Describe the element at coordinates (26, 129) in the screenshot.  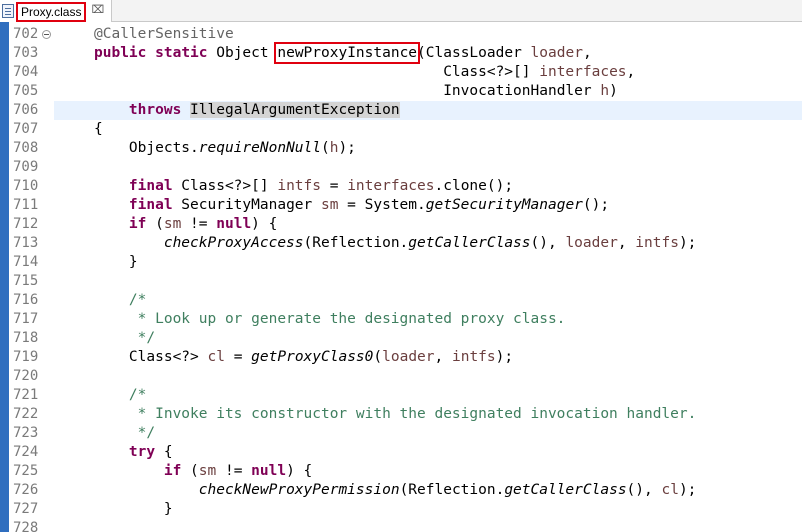
I see `line-number: 707` at that location.